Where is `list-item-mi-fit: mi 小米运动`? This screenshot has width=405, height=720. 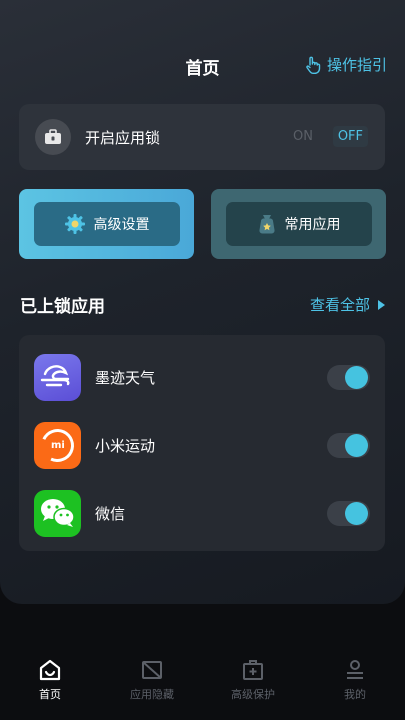 list-item-mi-fit: mi 小米运动 is located at coordinates (202, 445).